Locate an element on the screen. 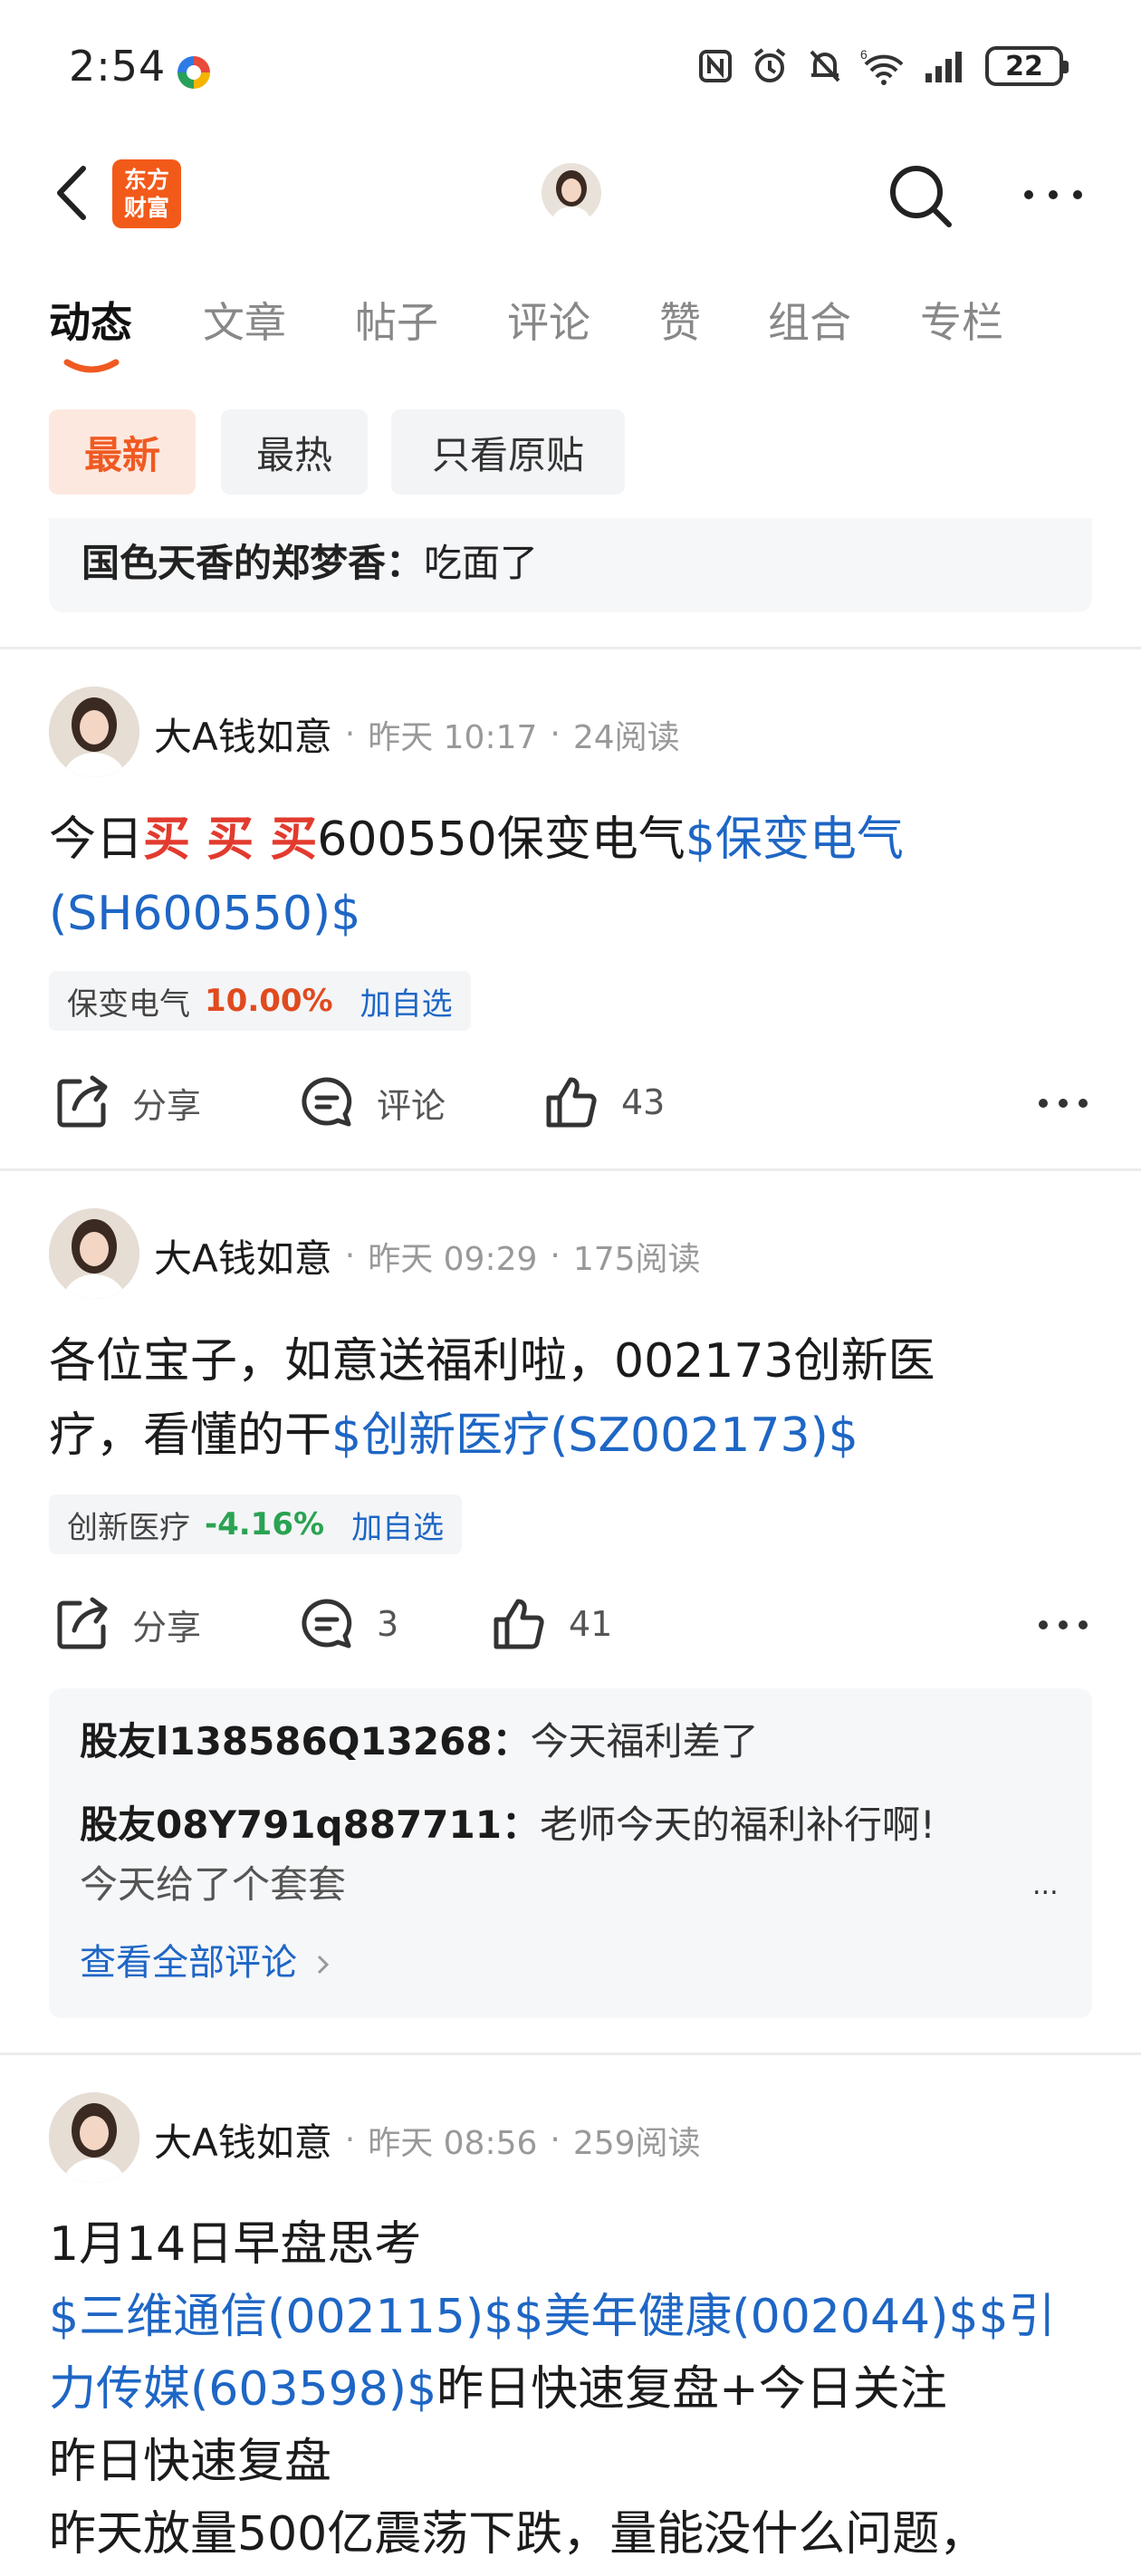  stock-tag: 创新医疗 -4.16% 加自选 is located at coordinates (256, 1524).